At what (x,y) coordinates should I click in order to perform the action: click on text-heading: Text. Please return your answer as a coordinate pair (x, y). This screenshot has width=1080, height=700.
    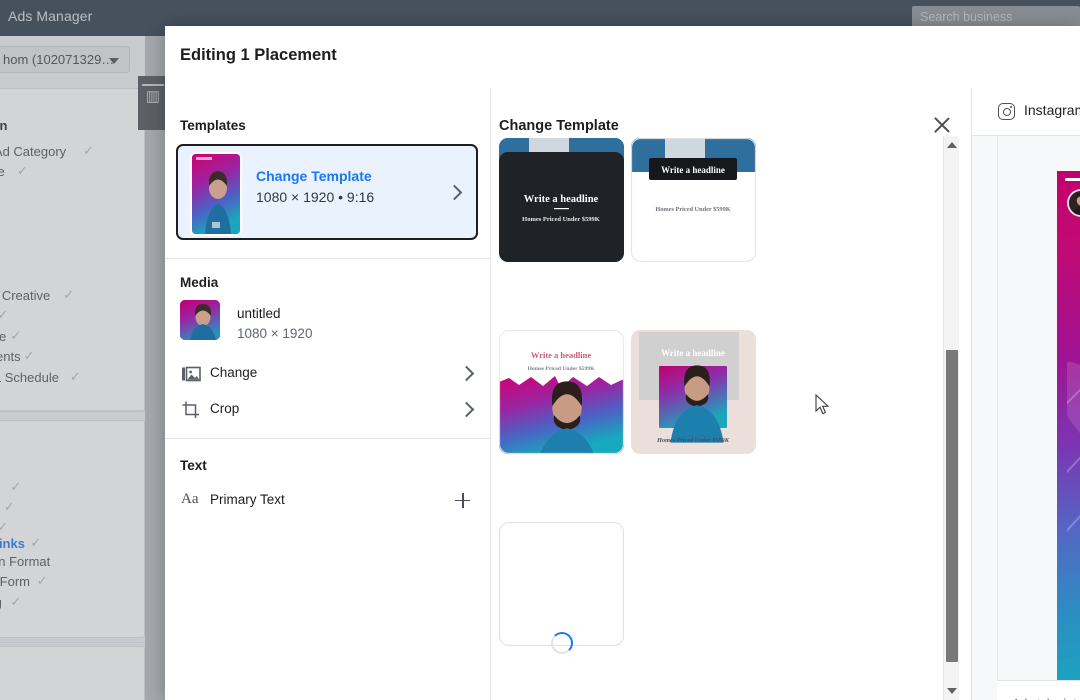
    Looking at the image, I should click on (193, 465).